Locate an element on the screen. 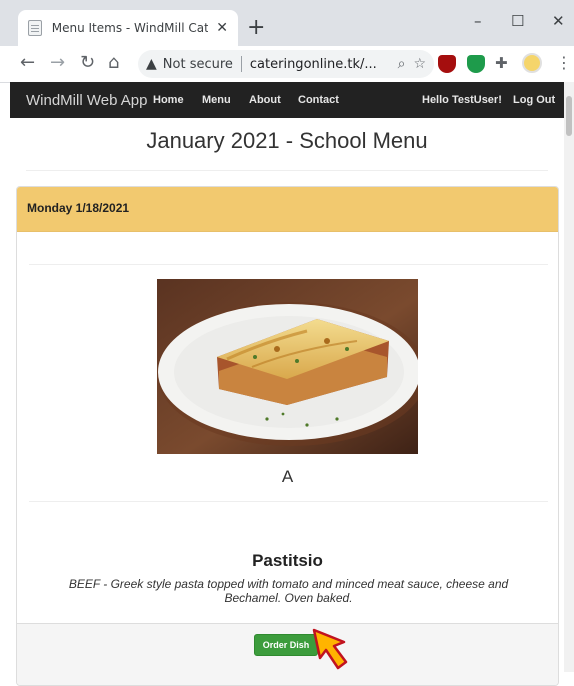  panel-footer: Order Dish is located at coordinates (287, 654).